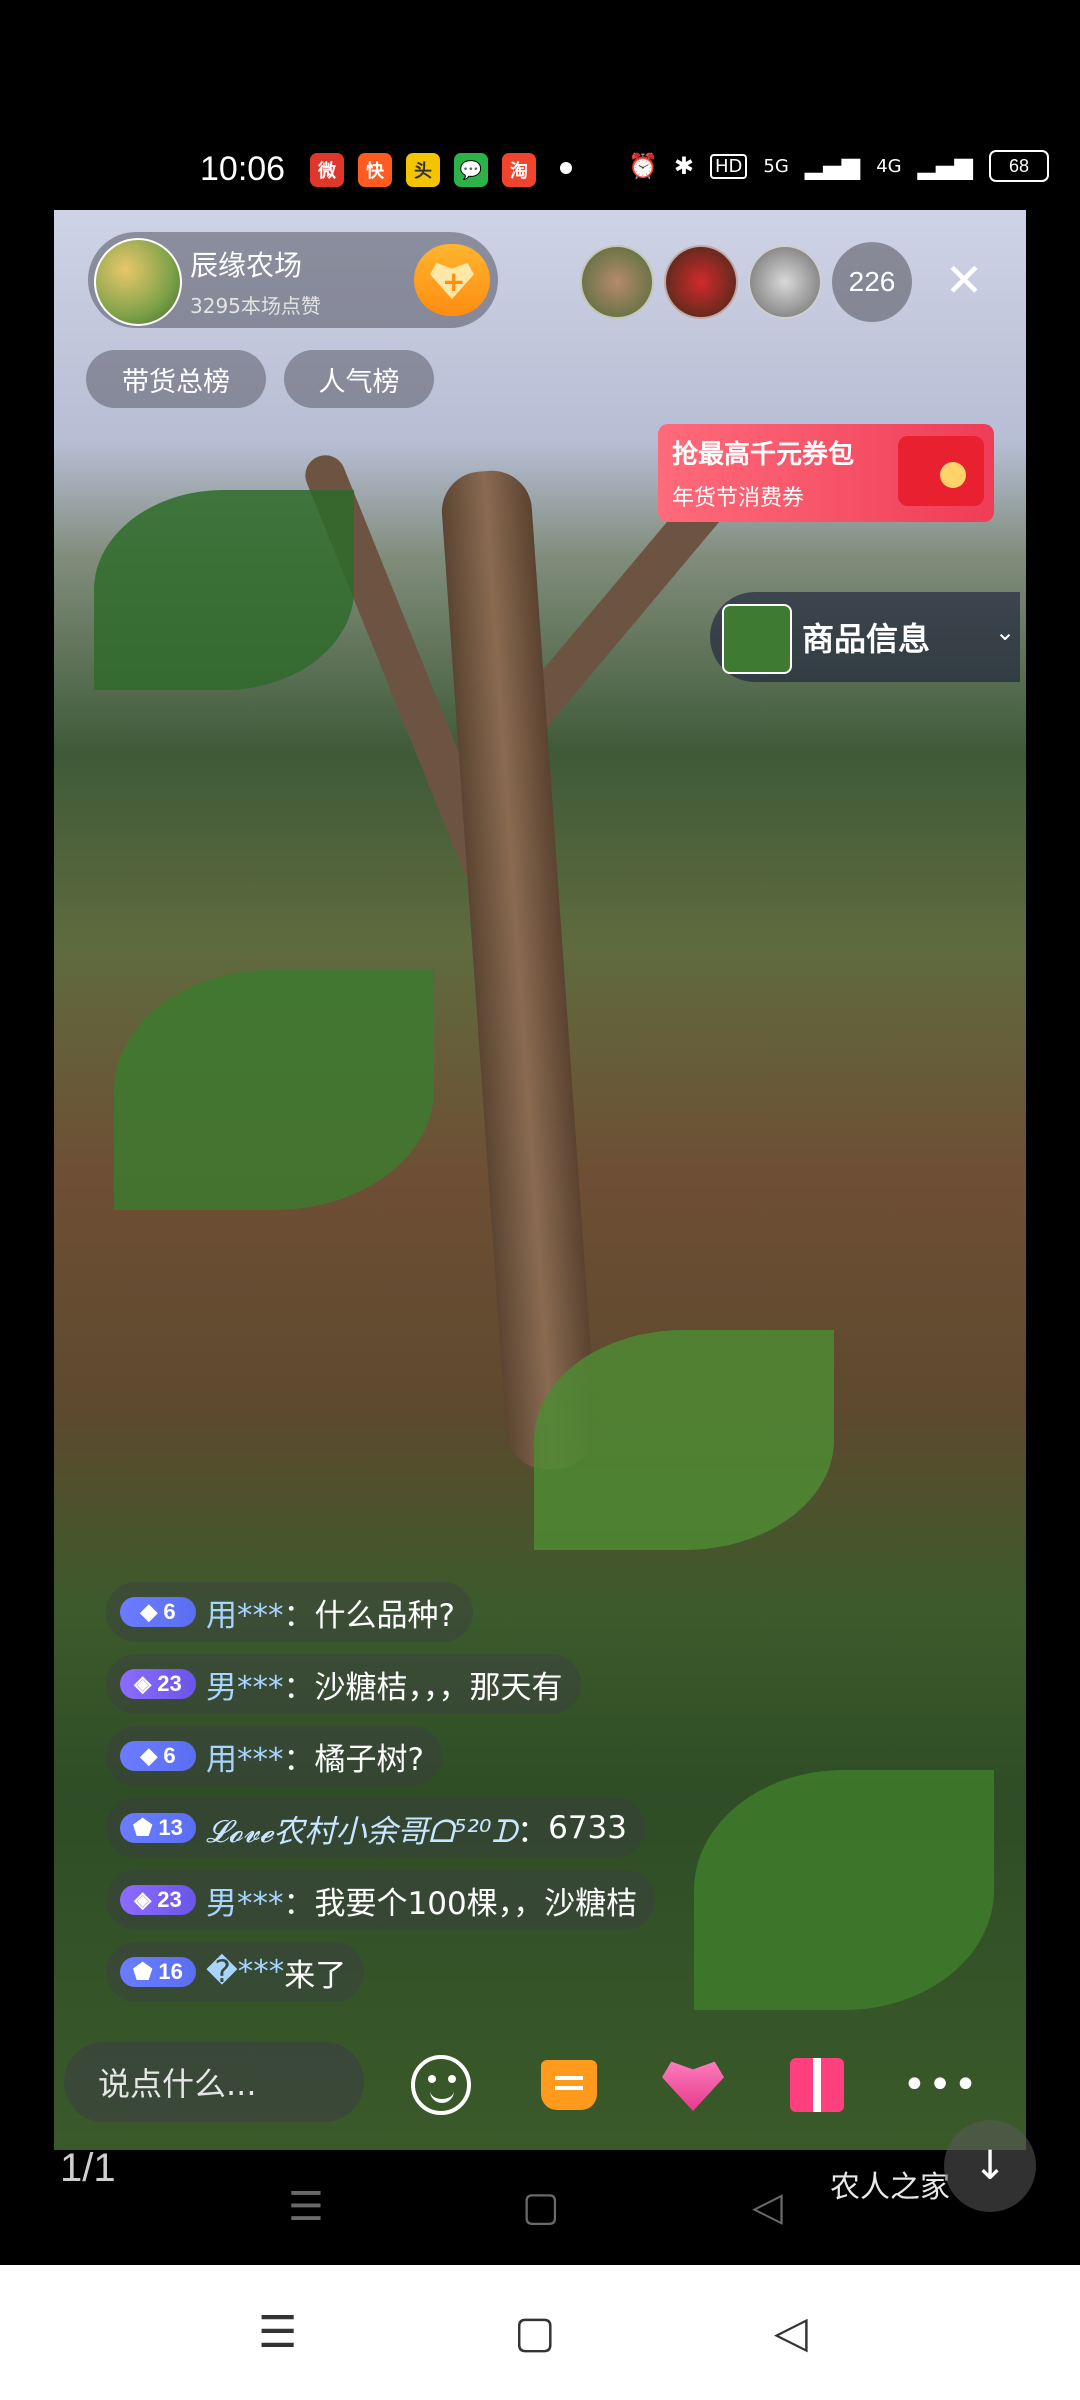 This screenshot has width=1080, height=2400. Describe the element at coordinates (953, 475) in the screenshot. I see `coin-icon` at that location.